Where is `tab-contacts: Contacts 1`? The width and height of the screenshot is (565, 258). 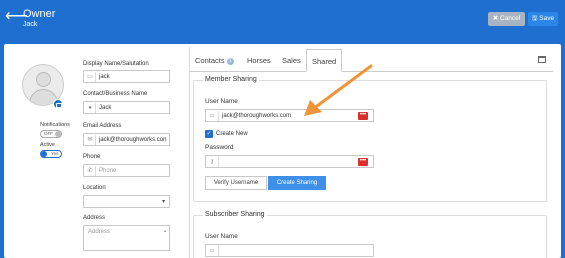
tab-contacts: Contacts 1 is located at coordinates (214, 60).